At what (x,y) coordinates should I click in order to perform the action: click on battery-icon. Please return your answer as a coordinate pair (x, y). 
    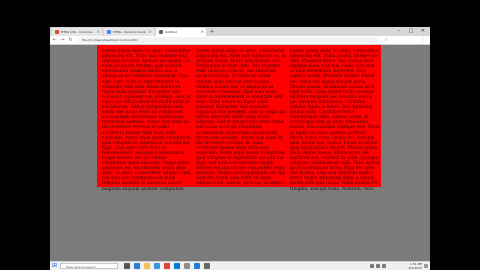
    Looking at the image, I should click on (384, 266).